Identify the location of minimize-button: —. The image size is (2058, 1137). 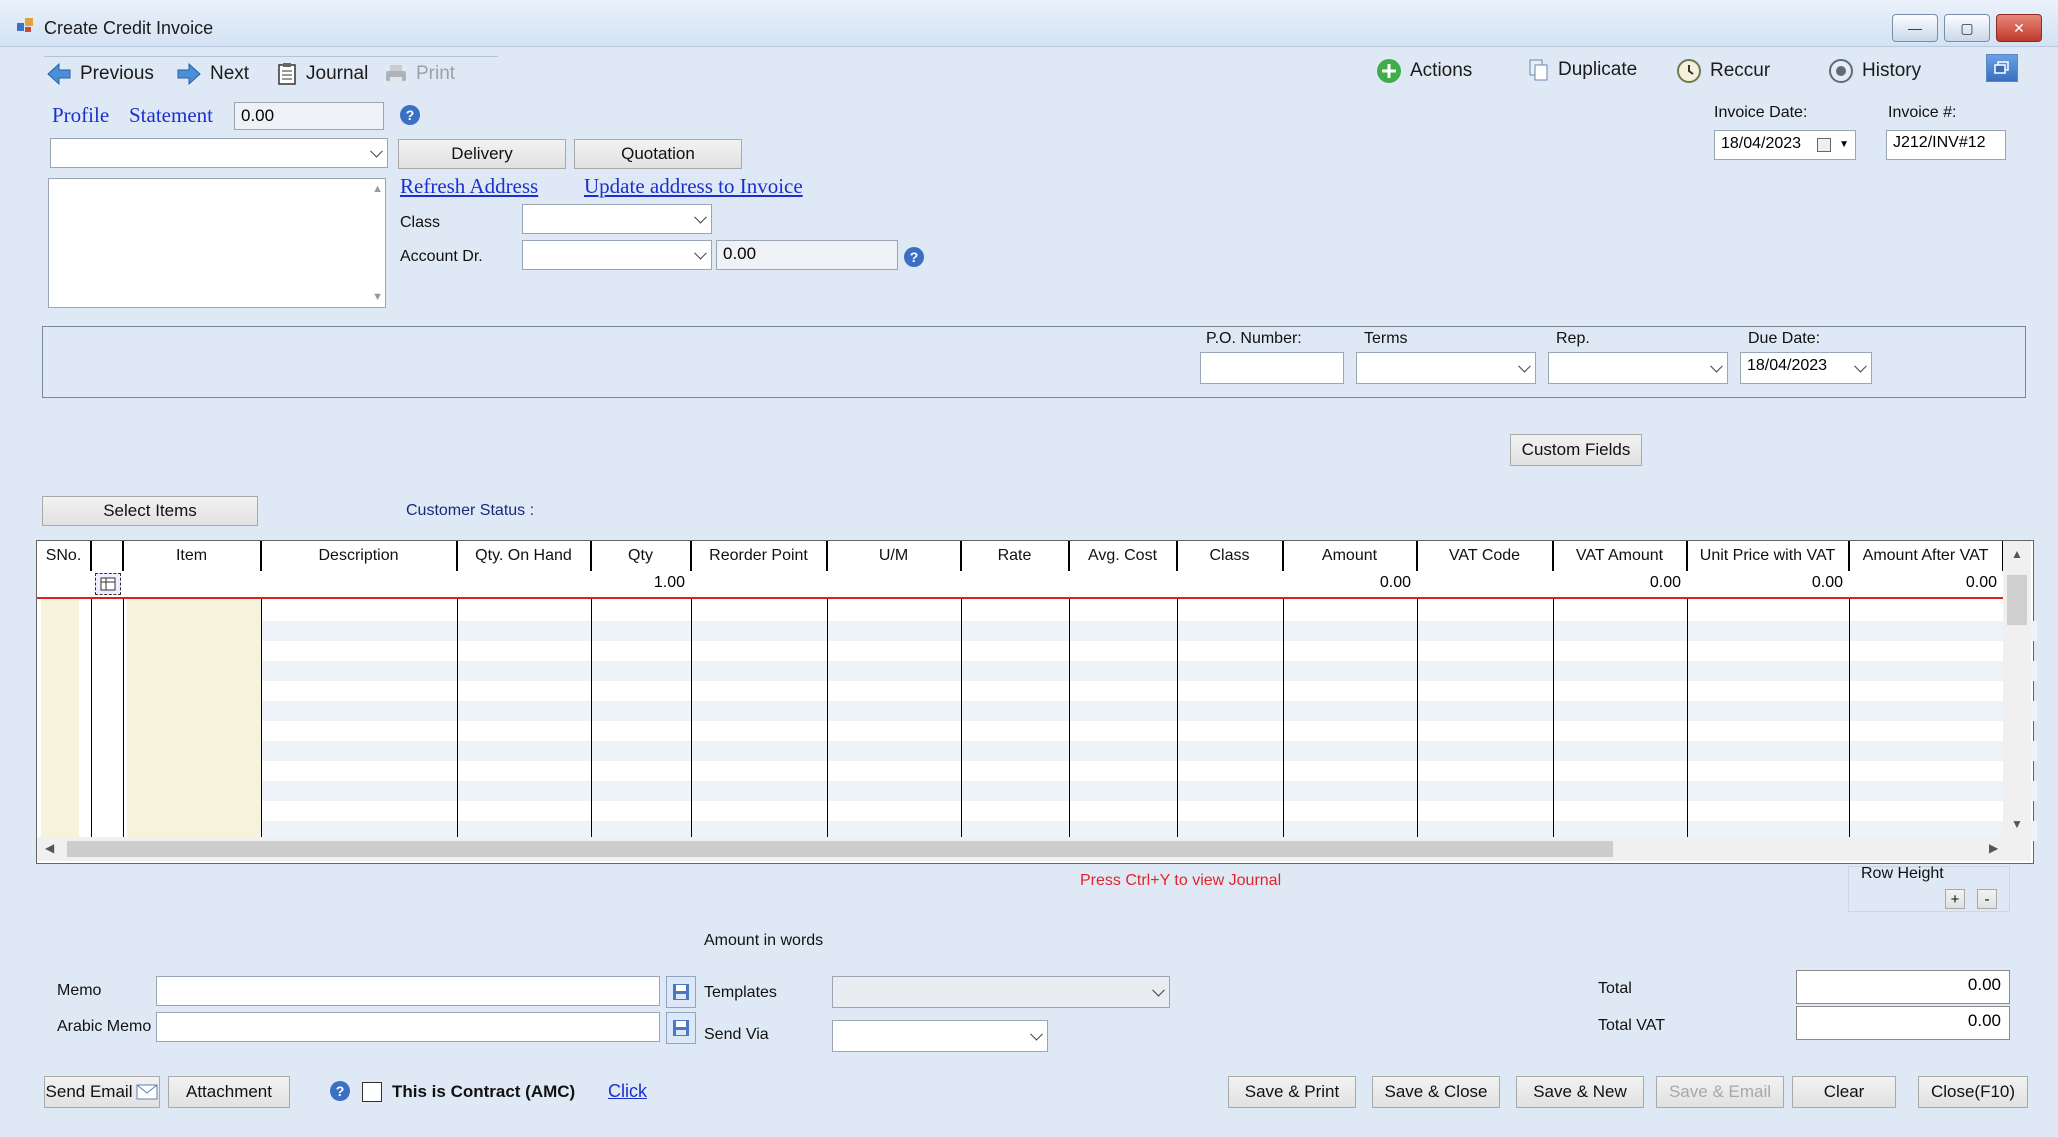
(1915, 28).